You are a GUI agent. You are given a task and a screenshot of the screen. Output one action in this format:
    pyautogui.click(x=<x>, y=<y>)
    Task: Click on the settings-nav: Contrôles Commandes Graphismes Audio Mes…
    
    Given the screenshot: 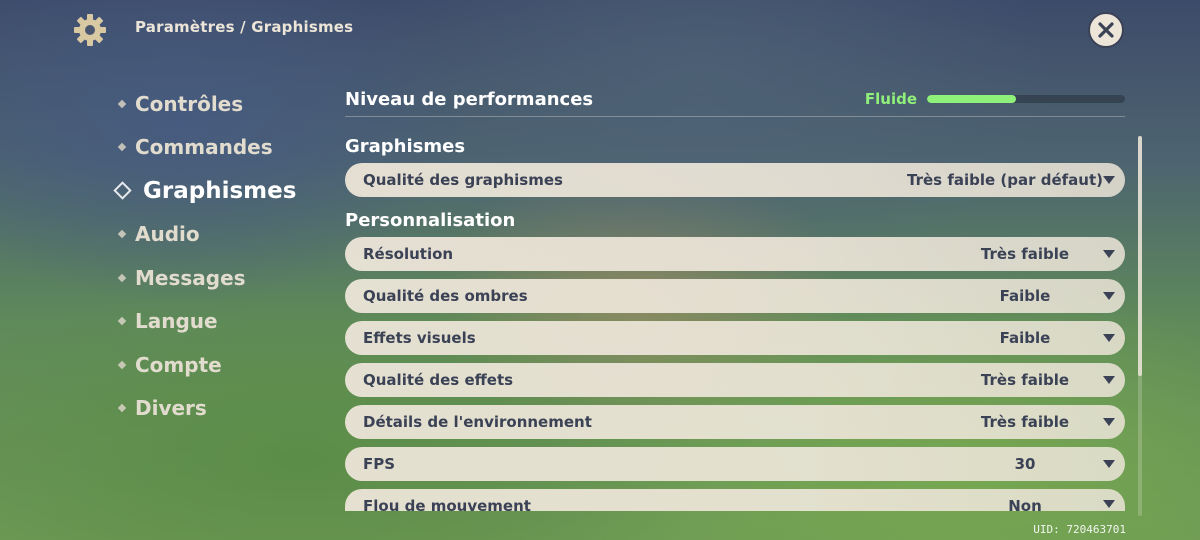 What is the action you would take?
    pyautogui.click(x=214, y=256)
    